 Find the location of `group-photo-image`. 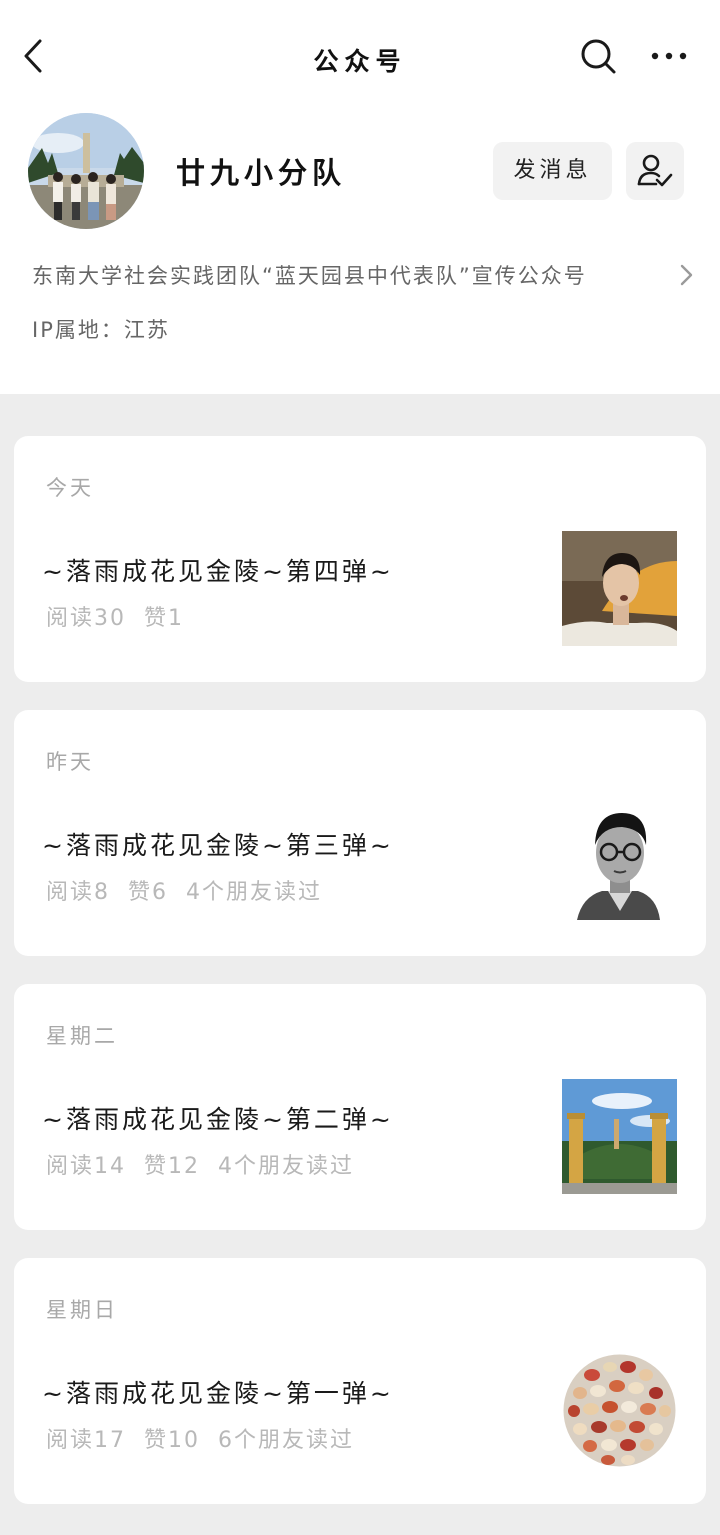

group-photo-image is located at coordinates (86, 171).